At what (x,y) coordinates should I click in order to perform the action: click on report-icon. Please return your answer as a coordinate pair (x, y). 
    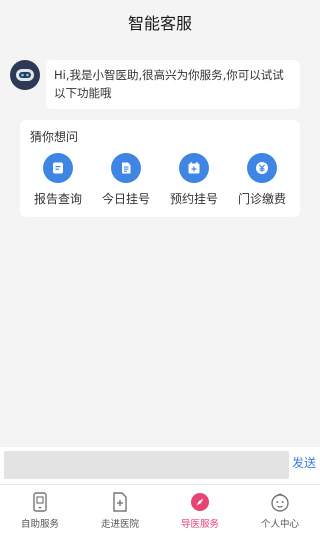
    Looking at the image, I should click on (58, 168).